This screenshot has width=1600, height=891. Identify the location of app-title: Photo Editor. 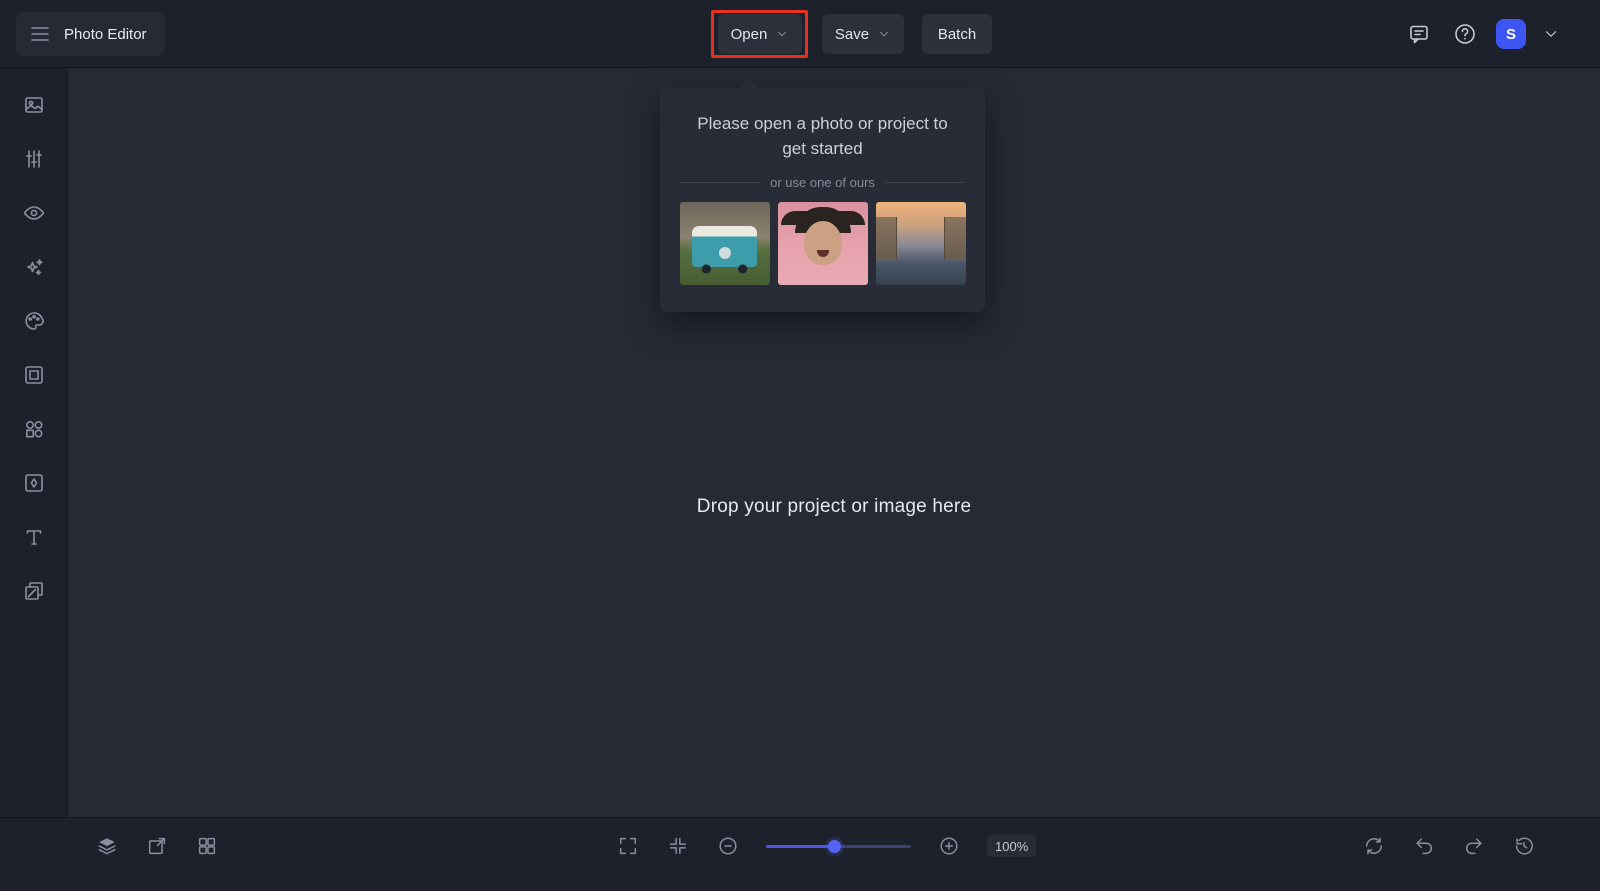
(105, 34).